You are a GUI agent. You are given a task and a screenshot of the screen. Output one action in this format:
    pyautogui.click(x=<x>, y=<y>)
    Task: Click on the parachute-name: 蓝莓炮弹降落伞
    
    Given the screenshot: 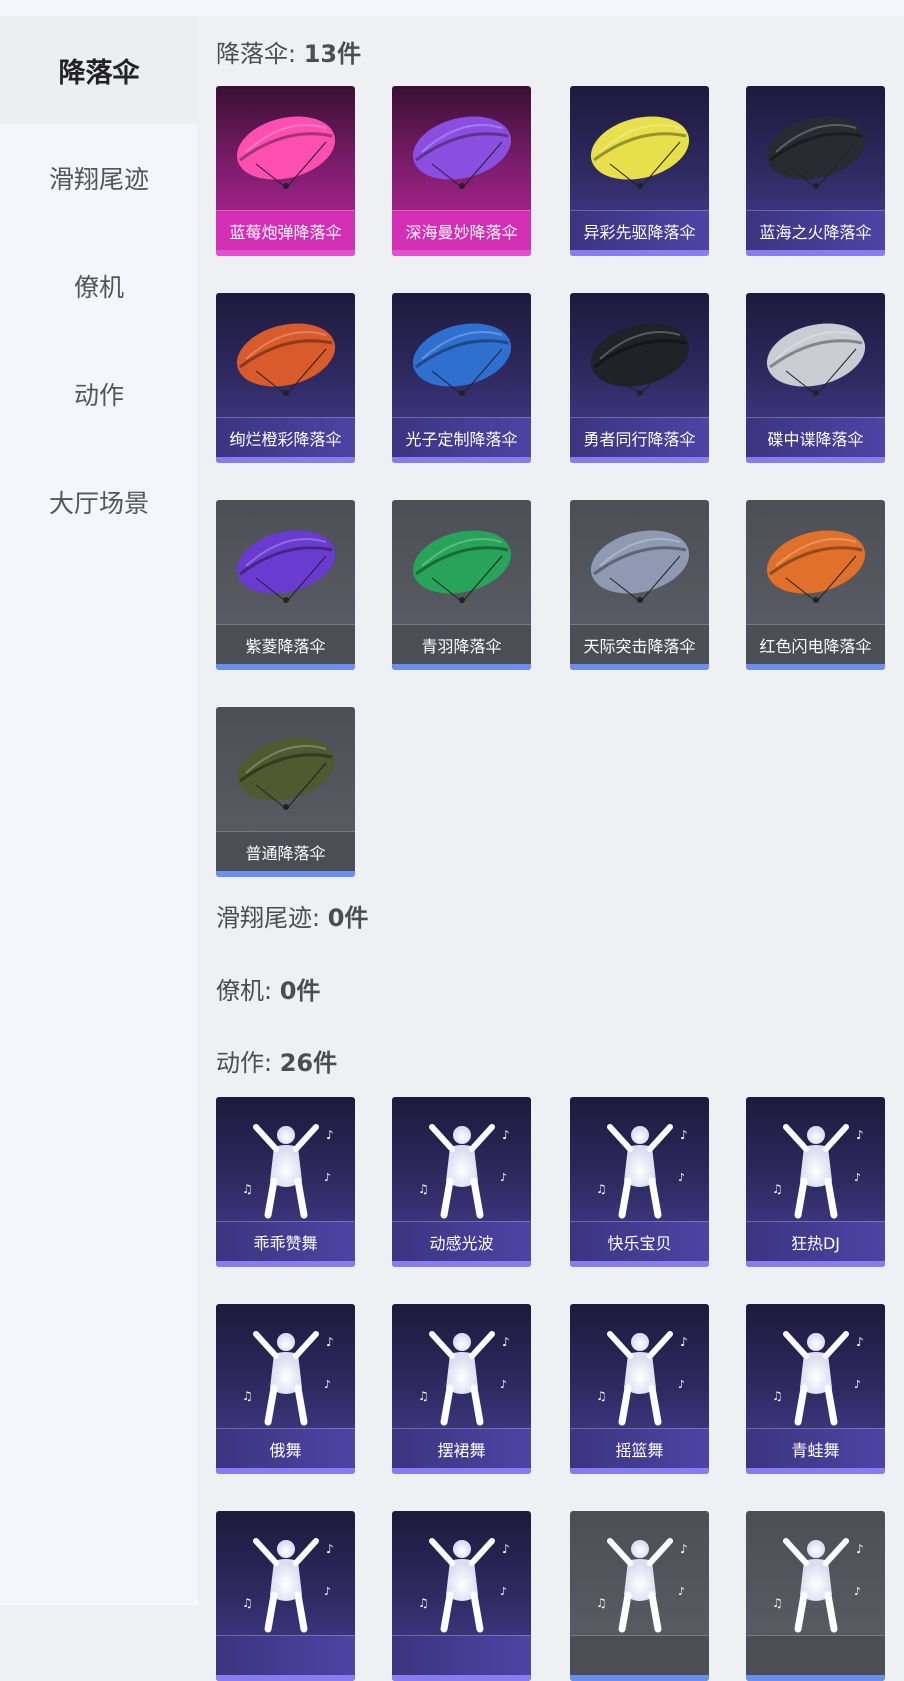 What is the action you would take?
    pyautogui.click(x=285, y=230)
    